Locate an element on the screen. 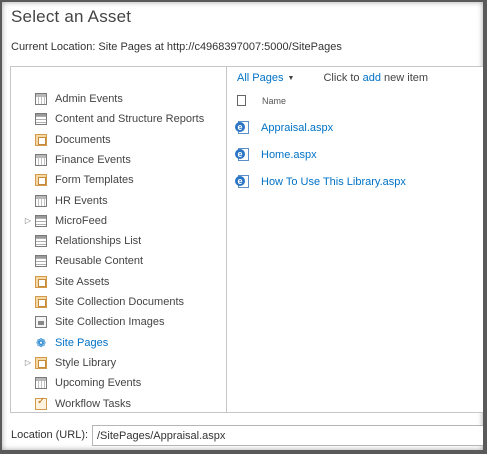 The height and width of the screenshot is (454, 487). tree-item: ▷ MicroFeed is located at coordinates (123, 221).